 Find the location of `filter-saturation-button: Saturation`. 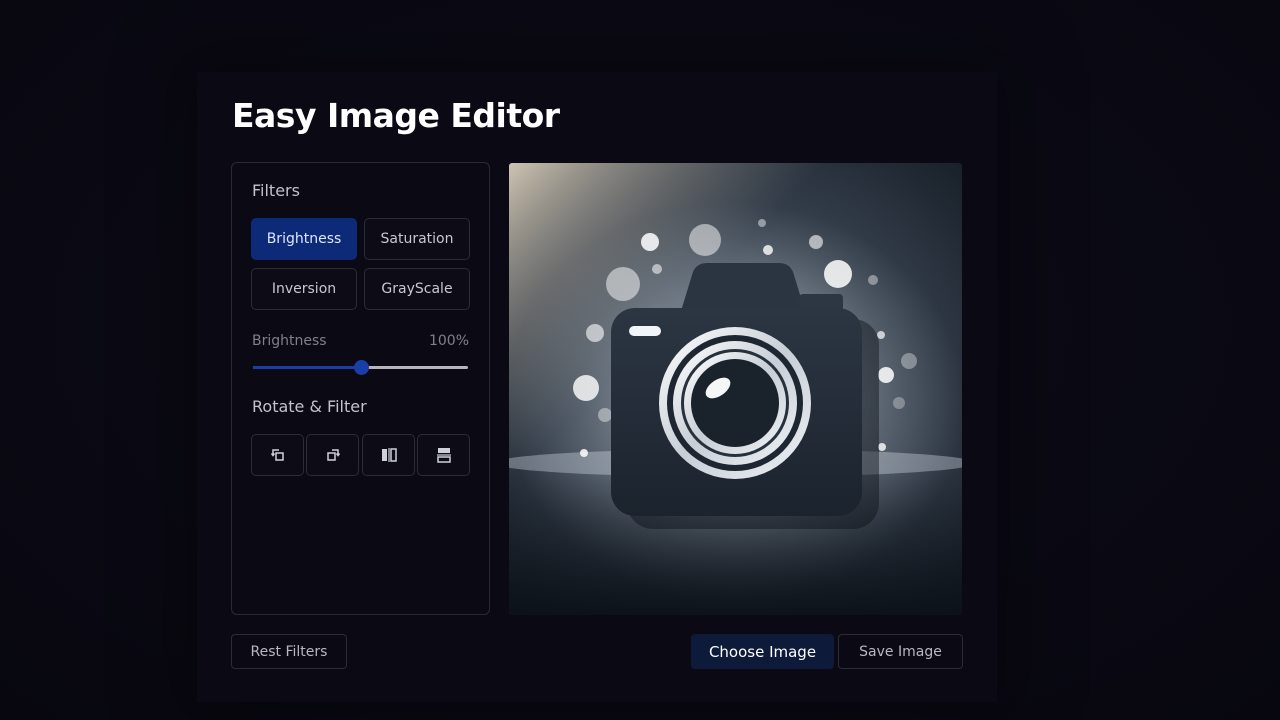

filter-saturation-button: Saturation is located at coordinates (417, 239).